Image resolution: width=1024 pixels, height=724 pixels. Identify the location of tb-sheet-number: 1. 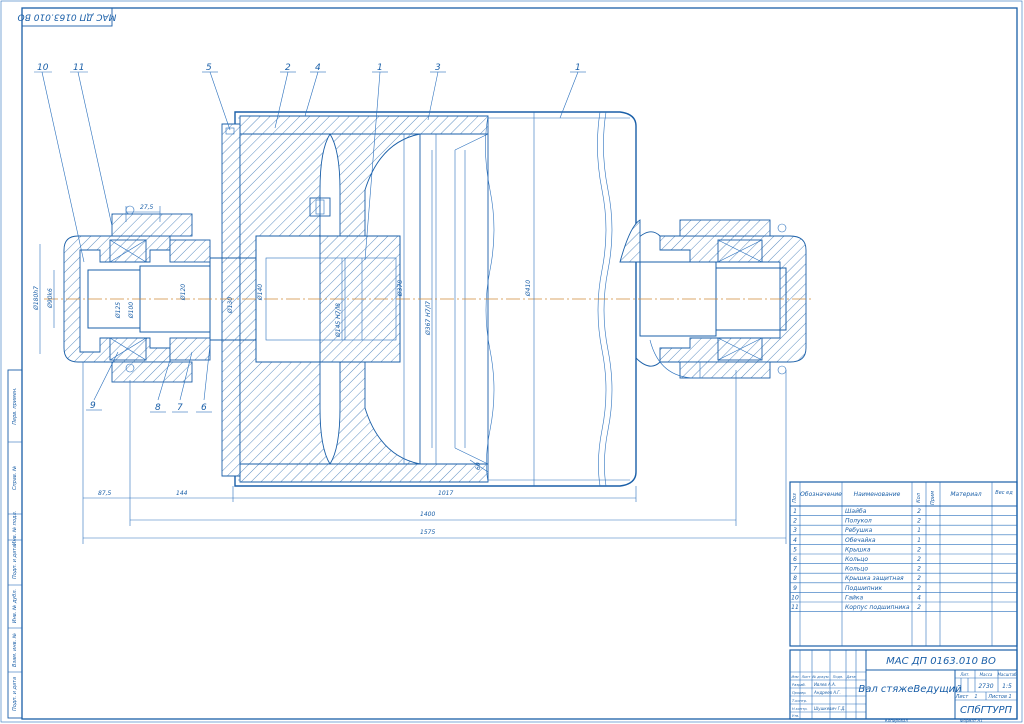
(975, 697).